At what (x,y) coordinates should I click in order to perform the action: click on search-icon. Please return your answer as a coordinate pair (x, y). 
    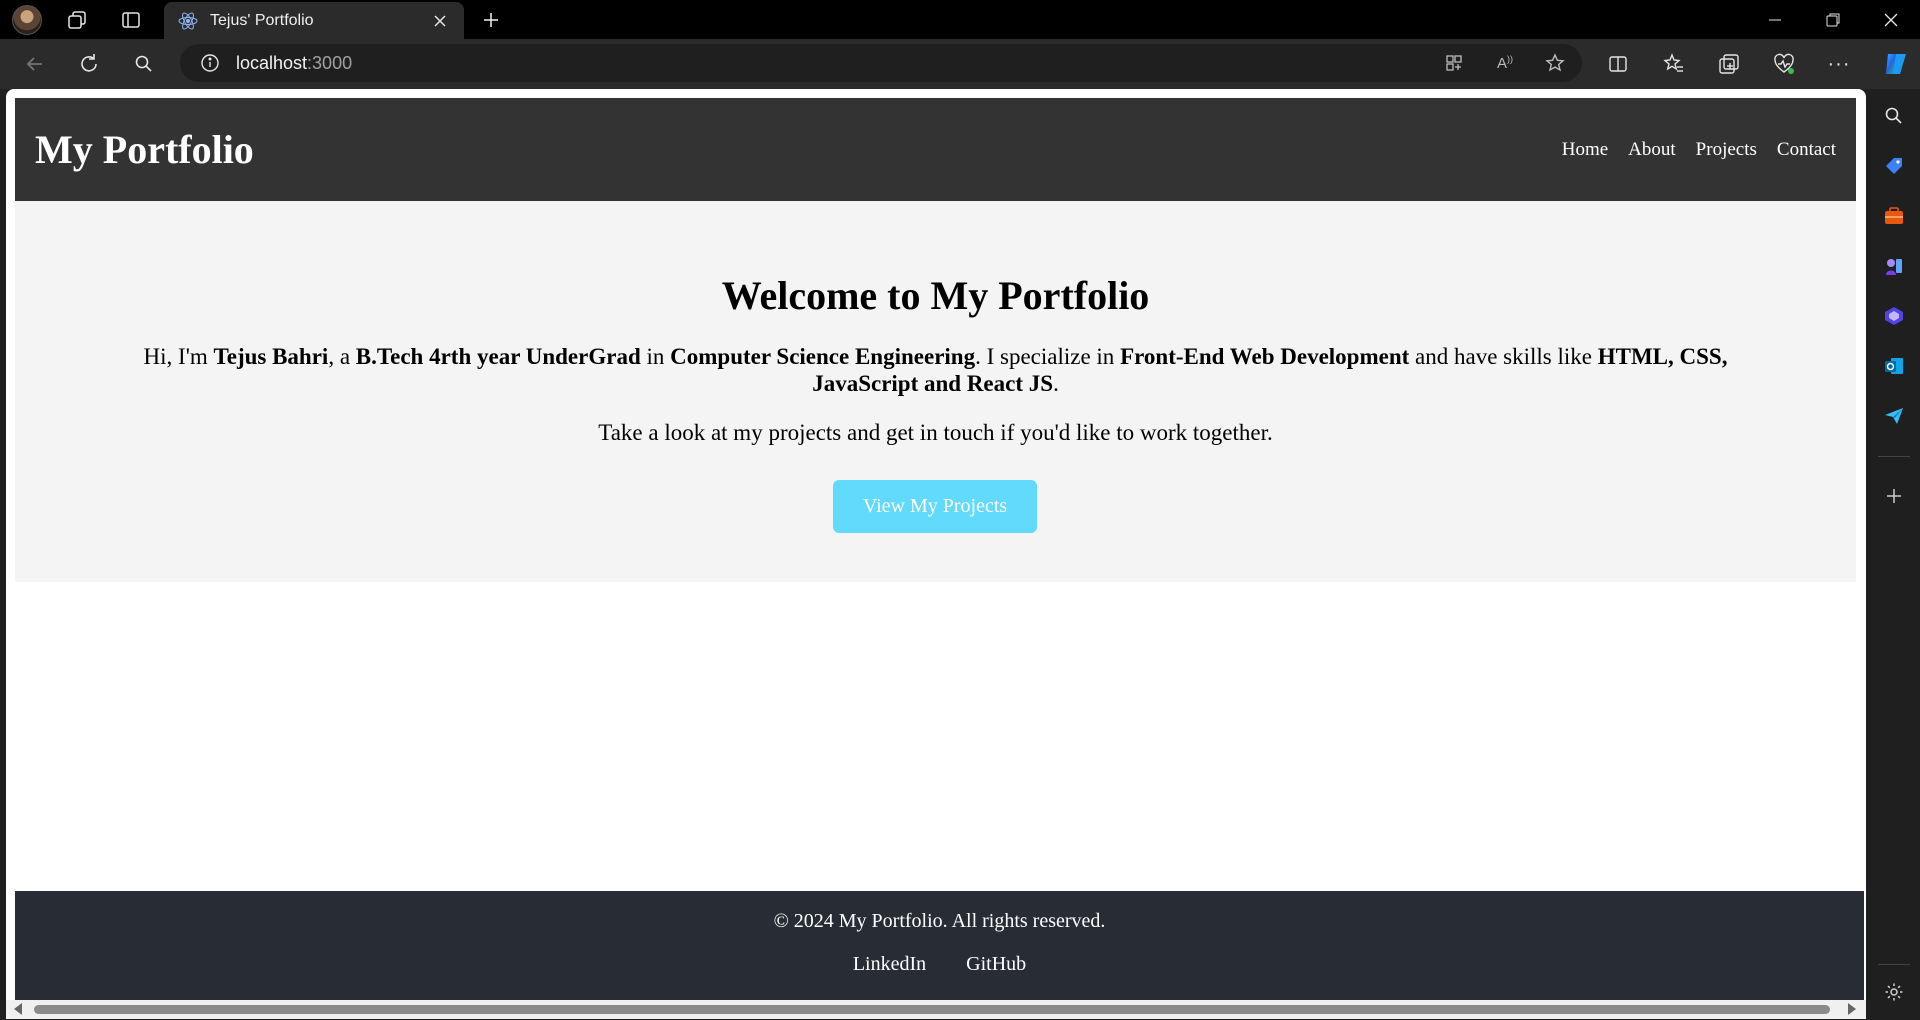
    Looking at the image, I should click on (144, 64).